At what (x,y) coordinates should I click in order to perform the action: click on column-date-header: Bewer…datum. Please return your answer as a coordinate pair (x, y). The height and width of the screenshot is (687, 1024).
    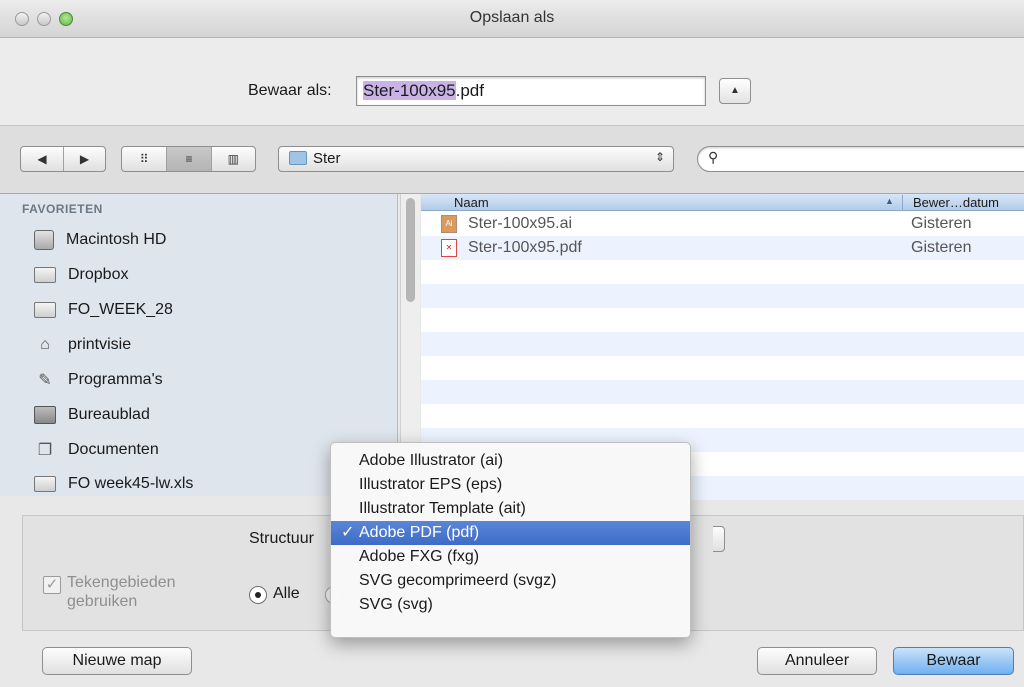
    Looking at the image, I should click on (950, 203).